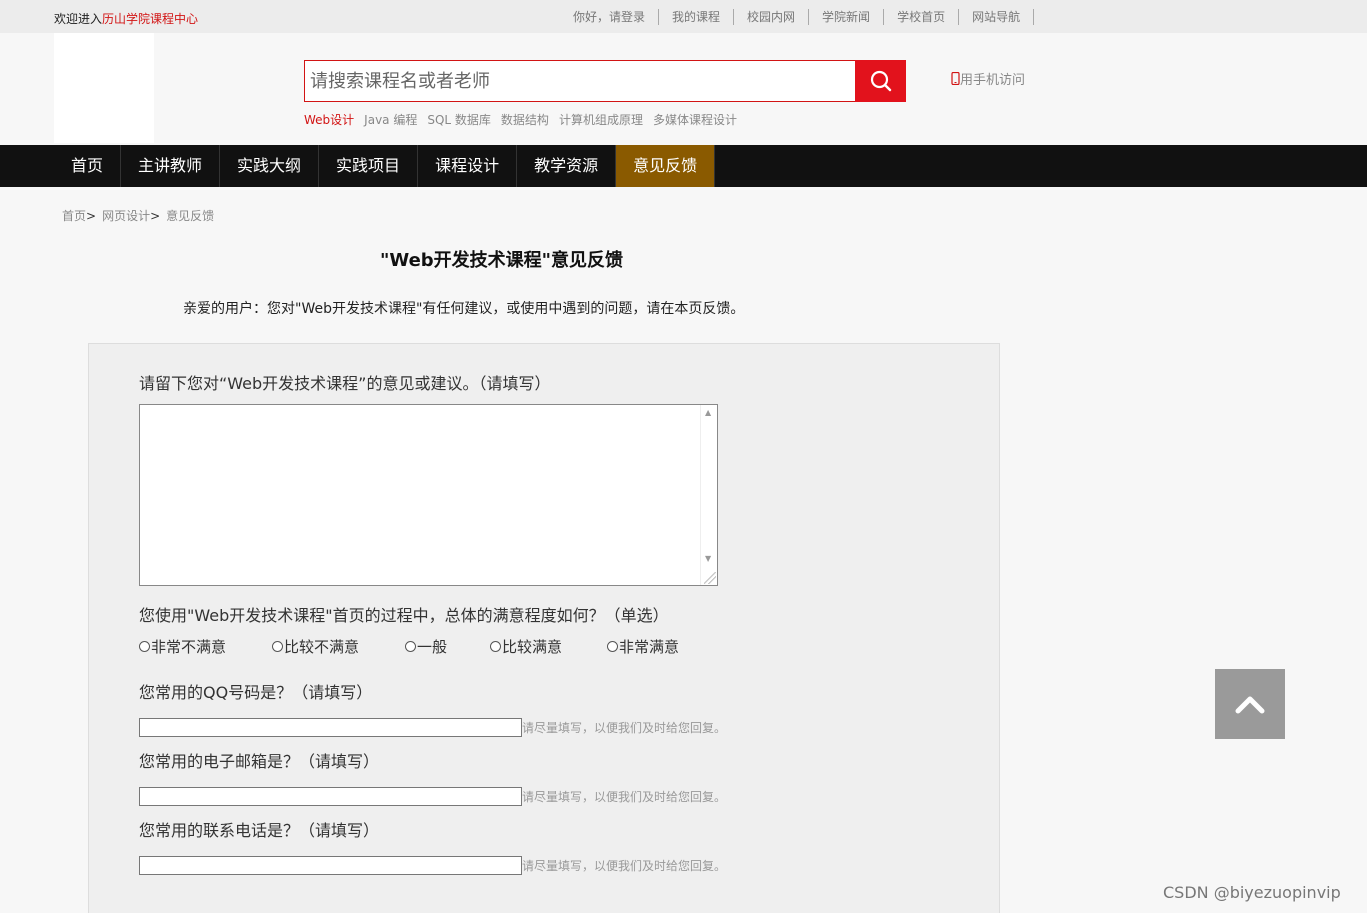  I want to click on site-name-link: 历山学院课程中心, so click(150, 19).